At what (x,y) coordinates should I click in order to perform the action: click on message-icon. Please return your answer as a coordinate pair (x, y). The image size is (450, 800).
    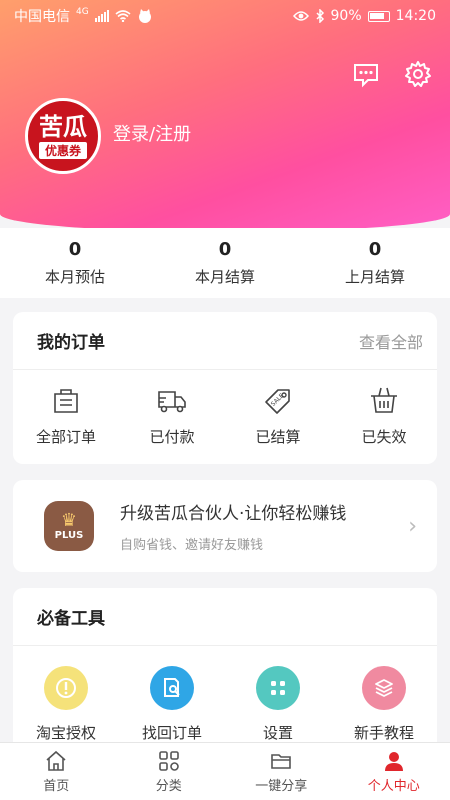
    Looking at the image, I should click on (366, 74).